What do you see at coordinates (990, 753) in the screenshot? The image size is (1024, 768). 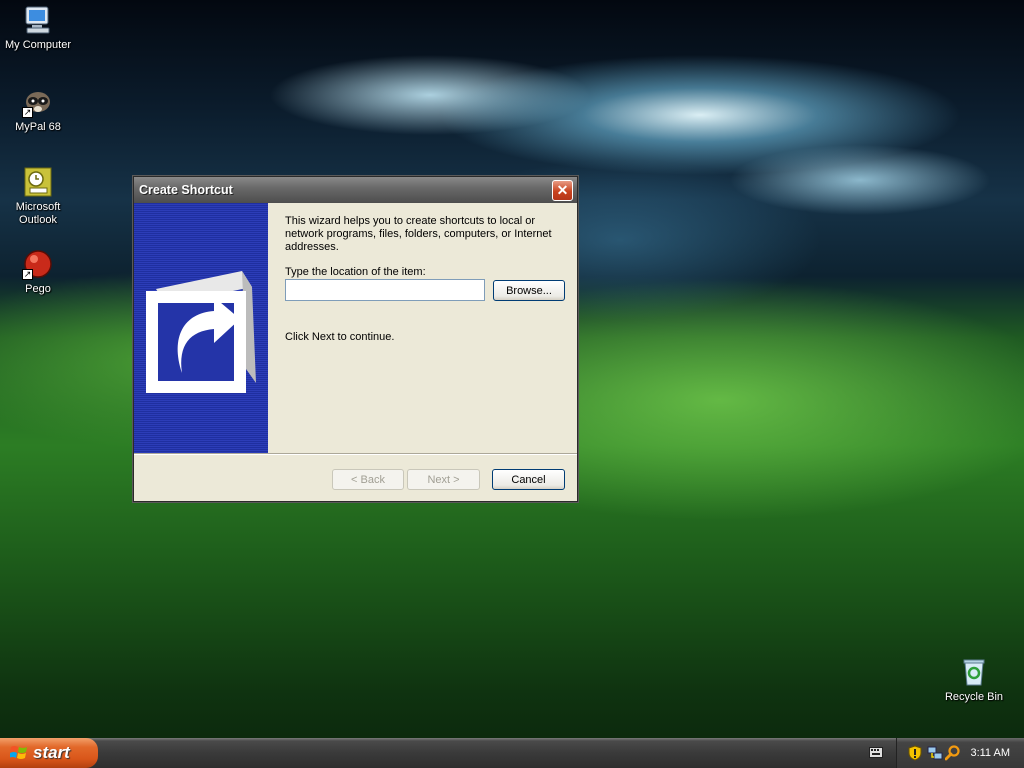 I see `taskbar-clock: 3:11 AM` at bounding box center [990, 753].